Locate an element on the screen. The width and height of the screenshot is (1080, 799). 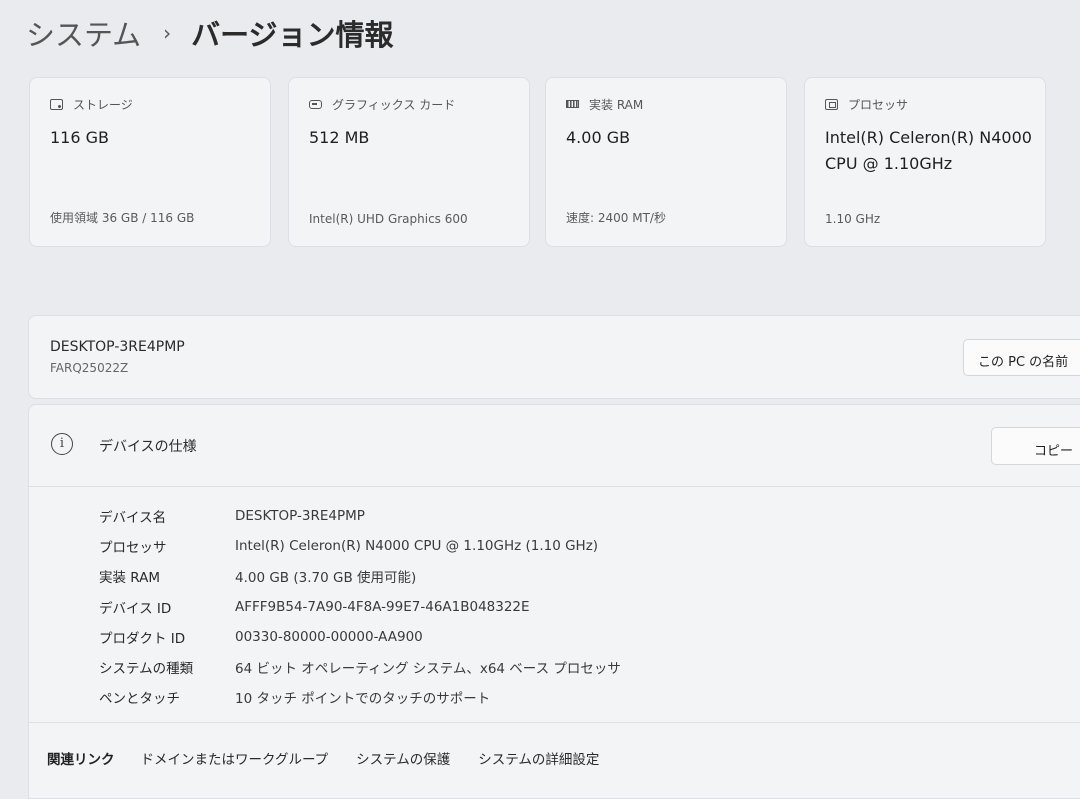
ram-card: 実装 RAM 4.00 GB 速度: 2400 MT/秒 is located at coordinates (666, 162).